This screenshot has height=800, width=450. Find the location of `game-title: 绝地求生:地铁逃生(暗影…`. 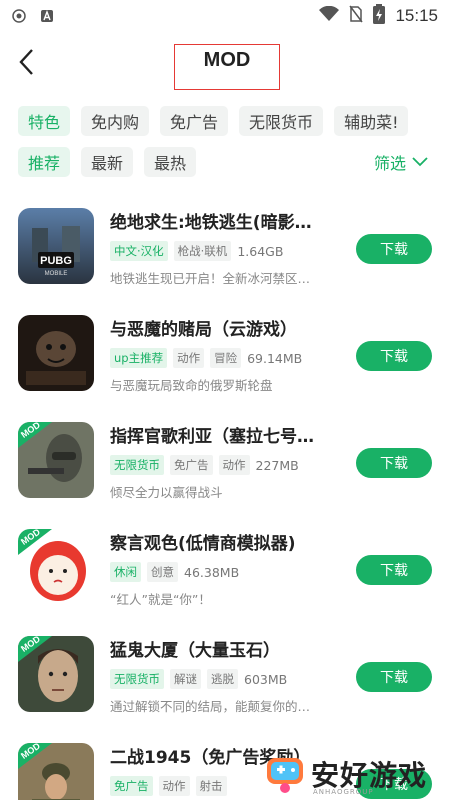

game-title: 绝地求生:地铁逃生(暗影… is located at coordinates (211, 223).